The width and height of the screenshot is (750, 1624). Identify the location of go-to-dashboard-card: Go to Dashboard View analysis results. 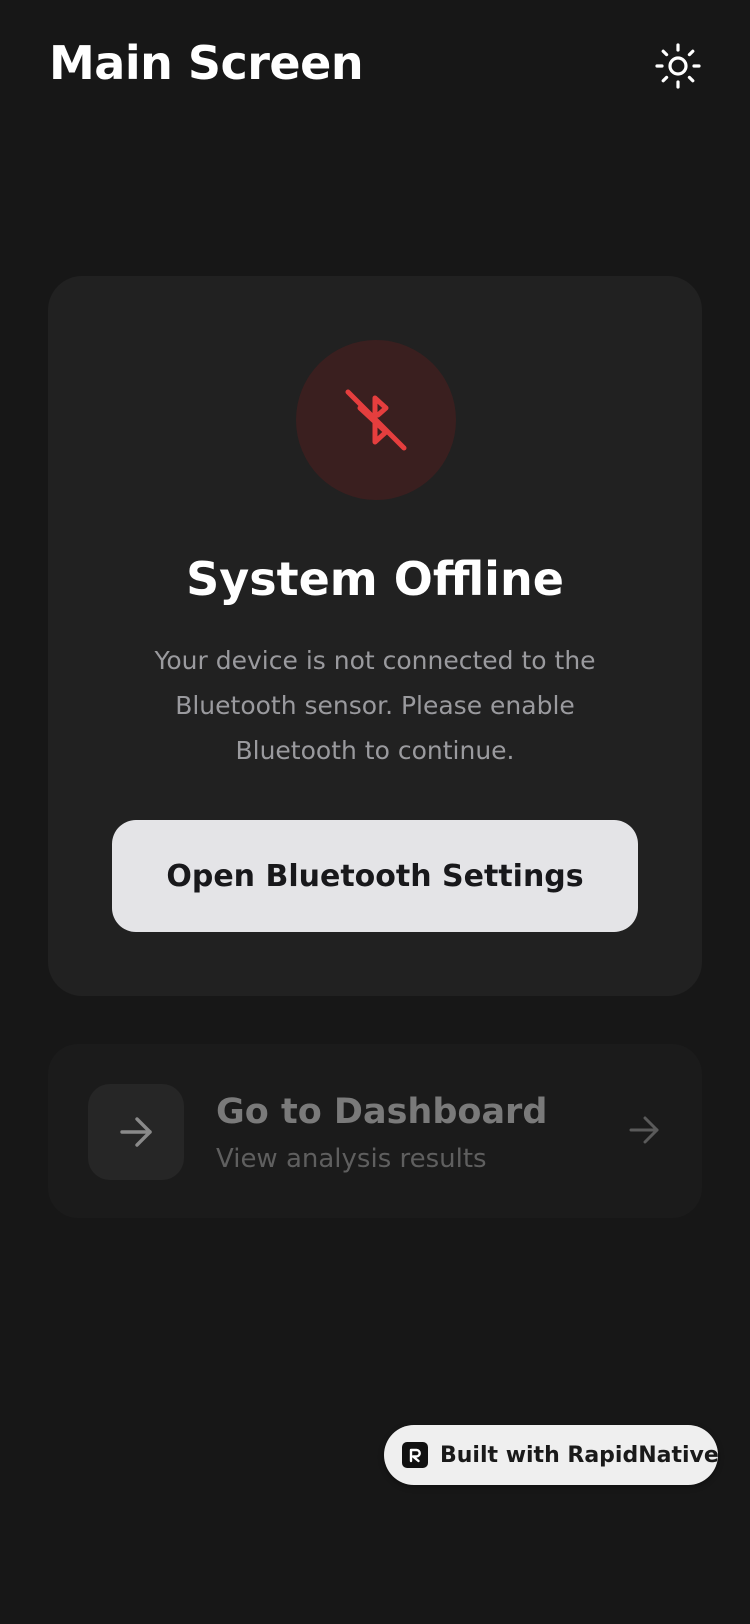
(375, 1131).